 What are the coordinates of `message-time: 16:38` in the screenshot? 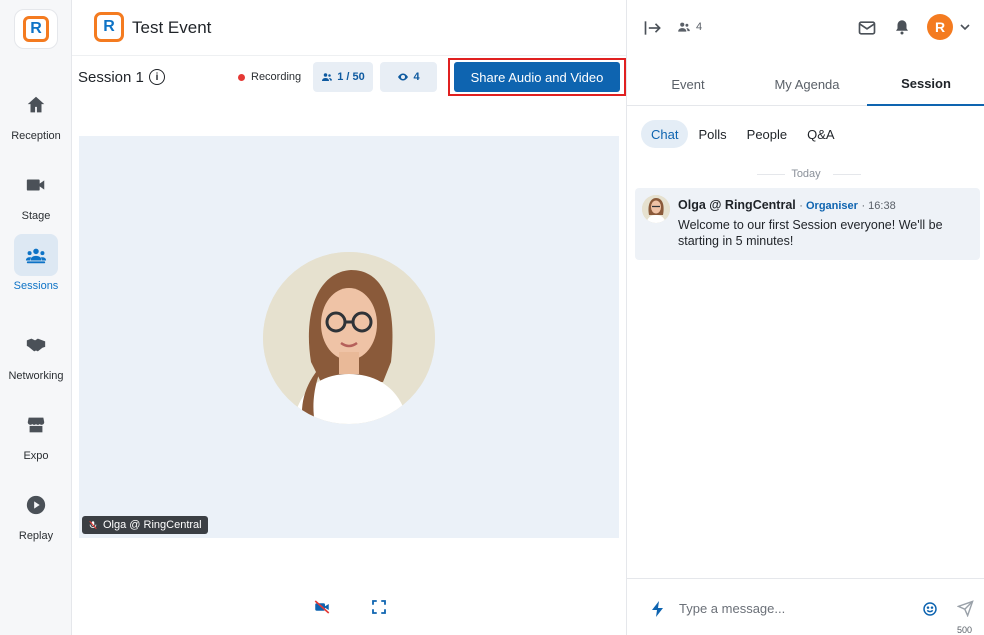 It's located at (882, 206).